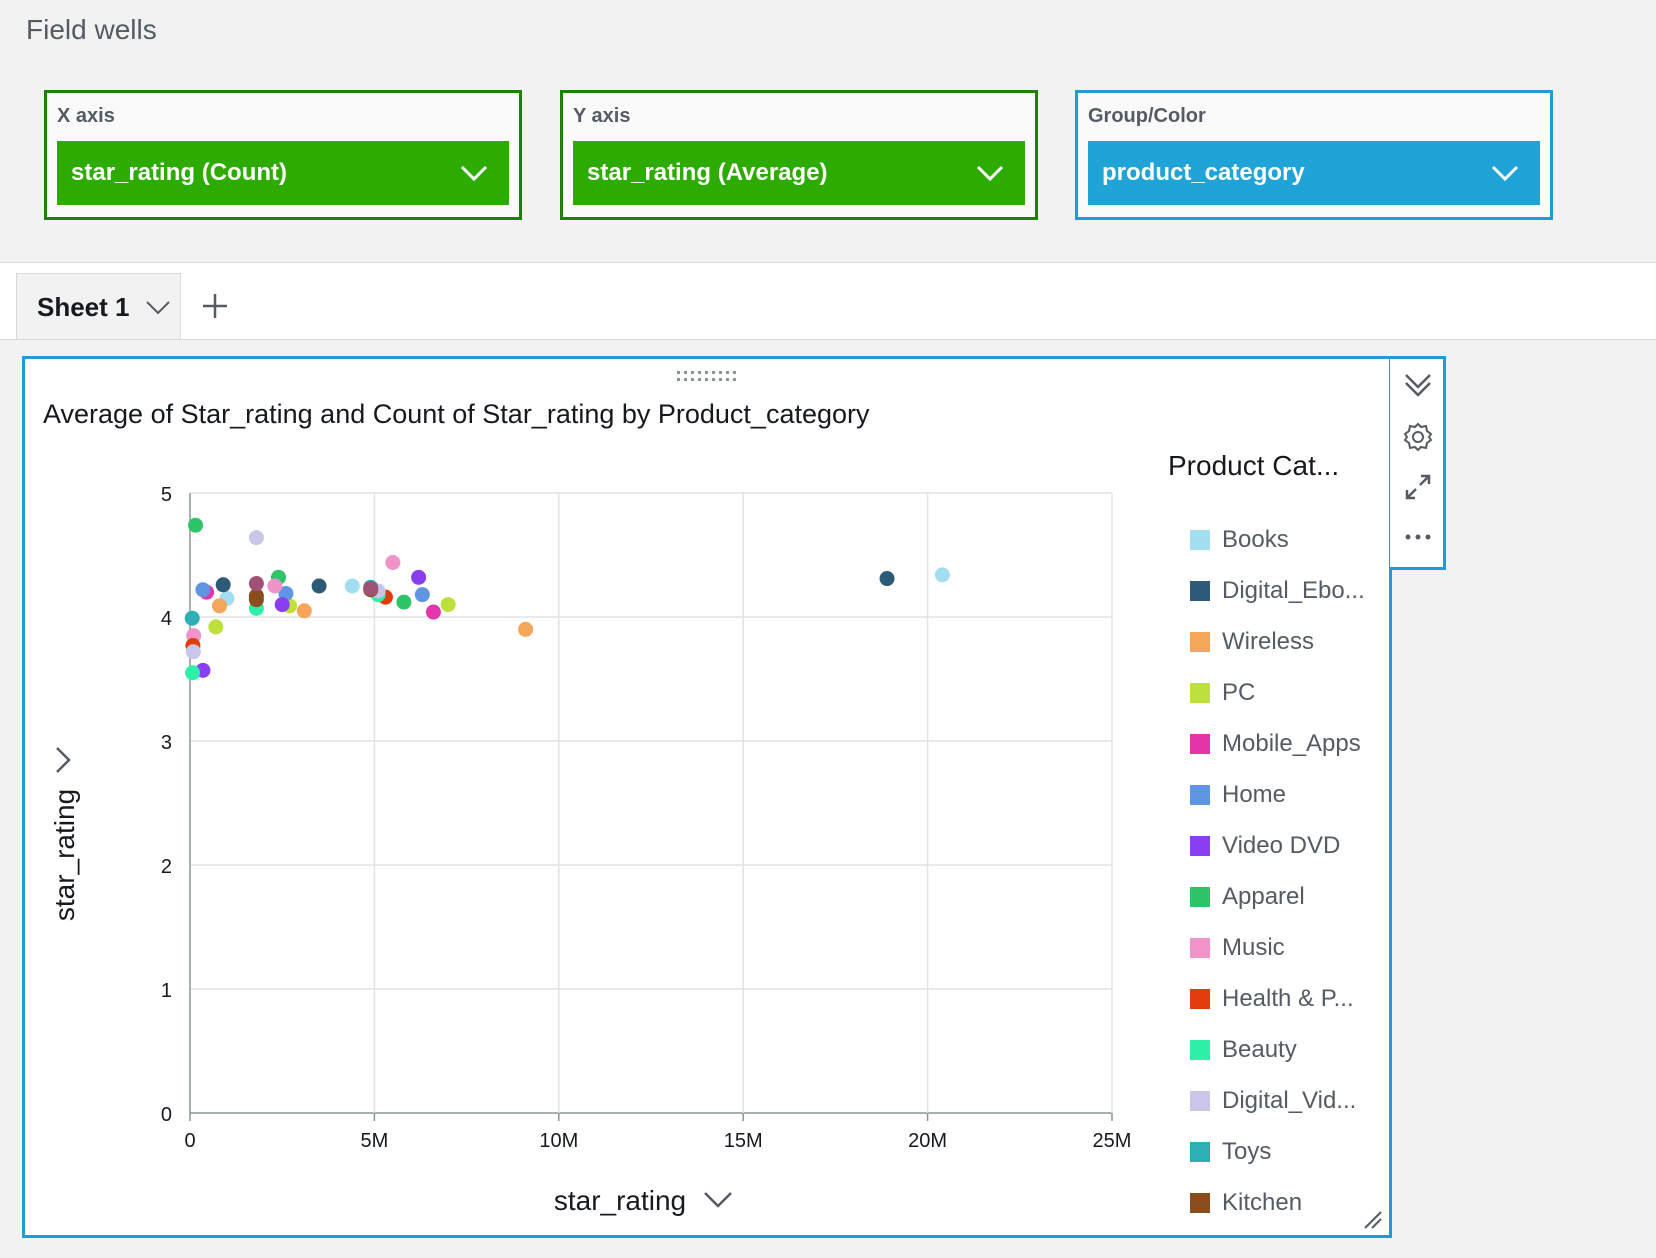 The height and width of the screenshot is (1258, 1656). Describe the element at coordinates (1255, 539) in the screenshot. I see `legend-label: Books` at that location.